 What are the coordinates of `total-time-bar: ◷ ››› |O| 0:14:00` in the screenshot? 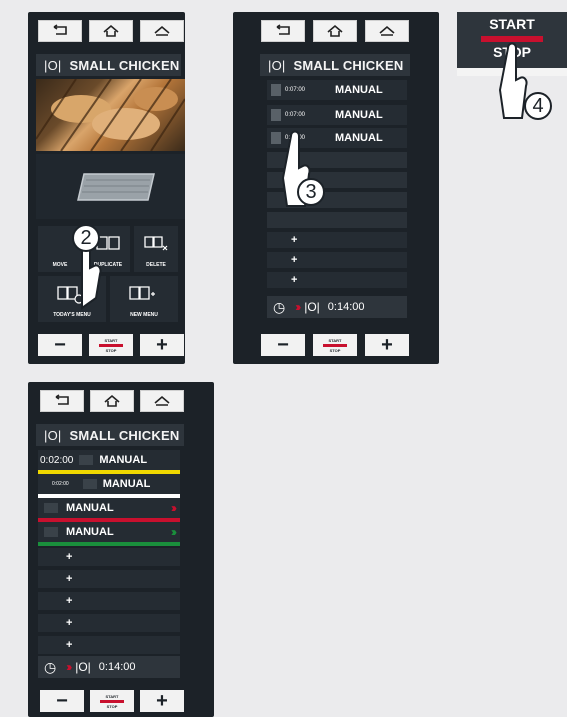 It's located at (109, 667).